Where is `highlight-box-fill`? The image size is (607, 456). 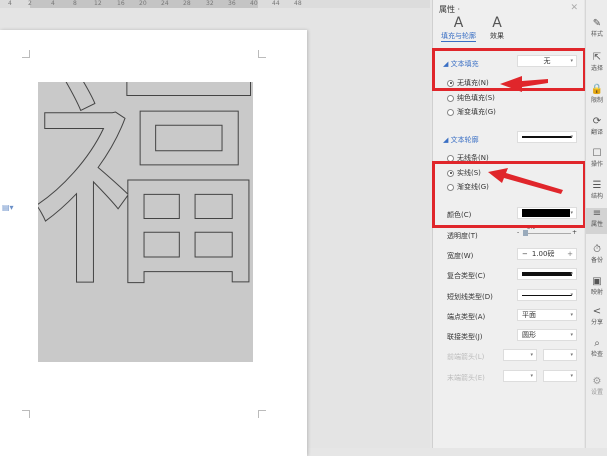
highlight-box-fill is located at coordinates (509, 69).